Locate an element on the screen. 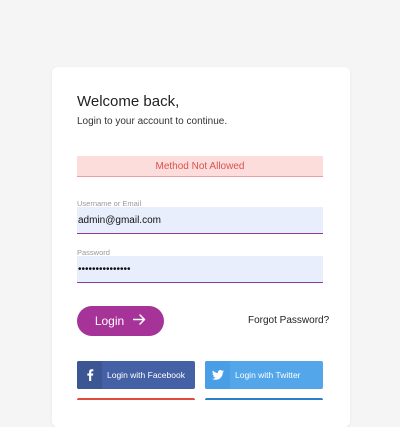 This screenshot has height=427, width=400. twitter-icon is located at coordinates (217, 375).